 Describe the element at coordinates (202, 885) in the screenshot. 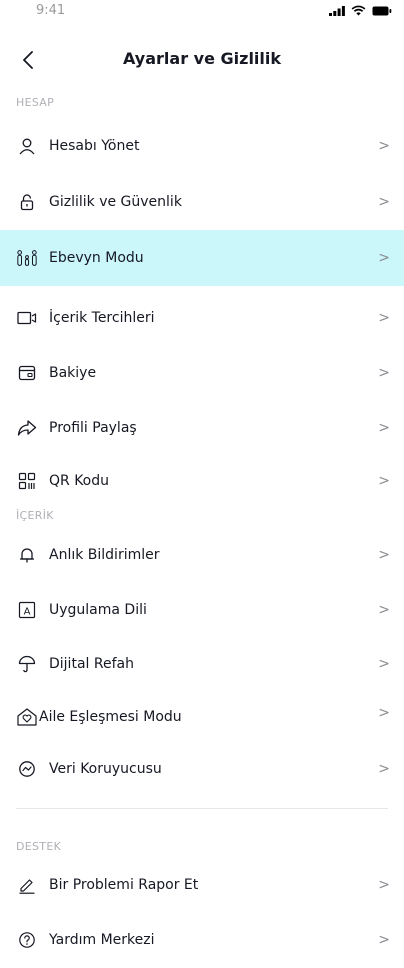

I see `menu-item-report-problem: Bir Problemi Rapor Et >` at that location.